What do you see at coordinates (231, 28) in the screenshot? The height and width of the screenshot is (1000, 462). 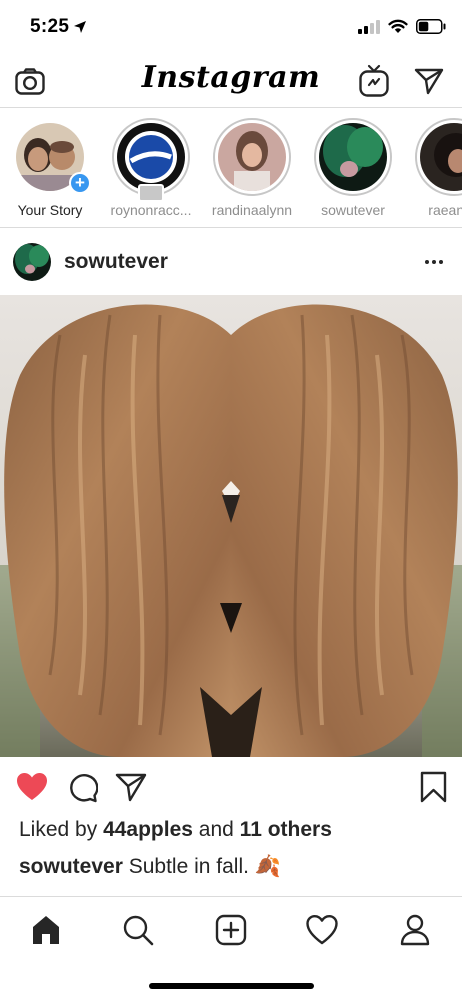 I see `status-bar: 5:25` at bounding box center [231, 28].